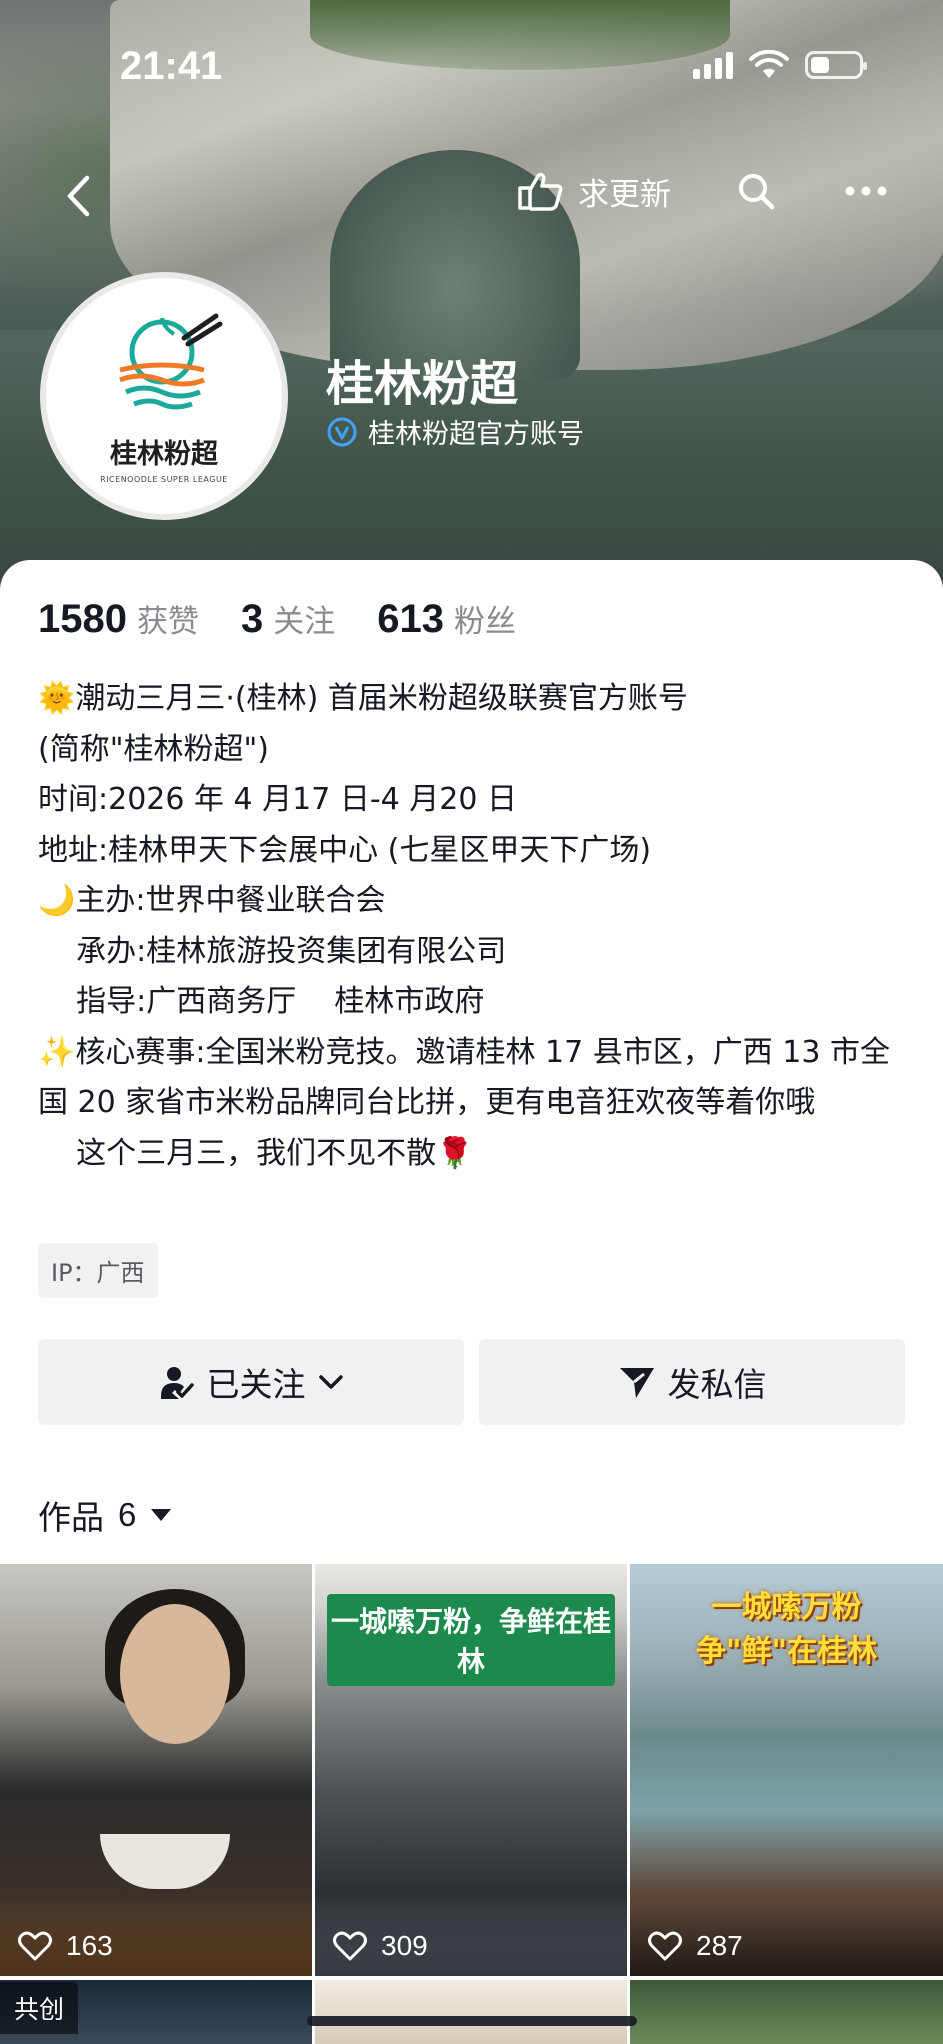 The height and width of the screenshot is (2044, 943). Describe the element at coordinates (446, 619) in the screenshot. I see `stat-followers: 613 粉丝` at that location.